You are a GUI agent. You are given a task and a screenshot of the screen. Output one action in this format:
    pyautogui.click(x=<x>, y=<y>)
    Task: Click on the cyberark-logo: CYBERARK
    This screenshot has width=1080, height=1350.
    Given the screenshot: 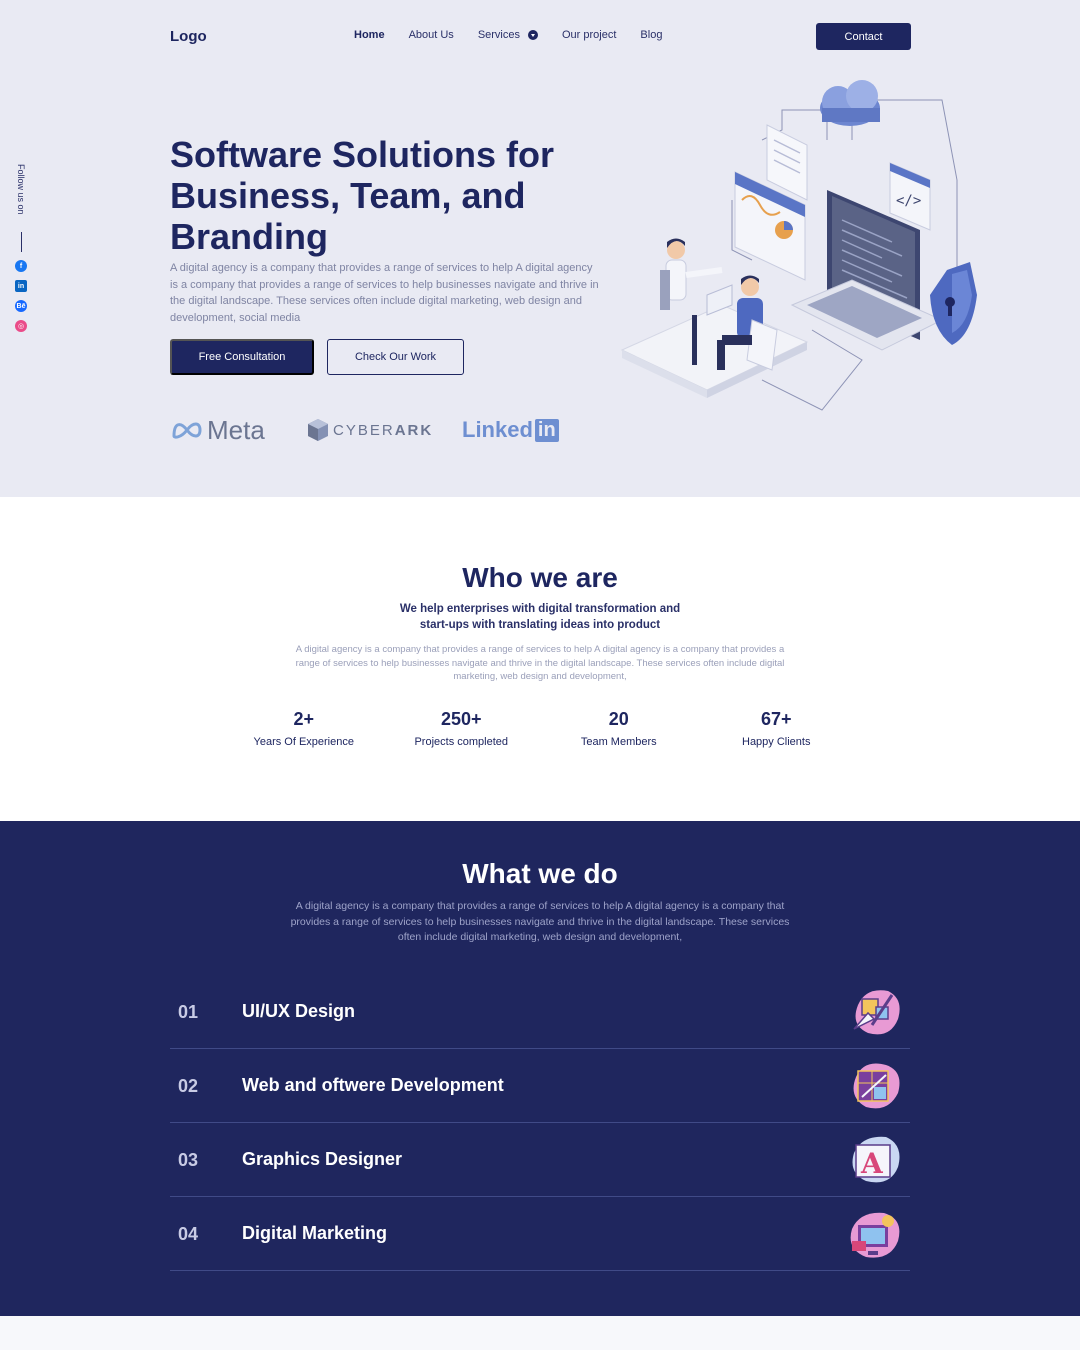 What is the action you would take?
    pyautogui.click(x=370, y=430)
    